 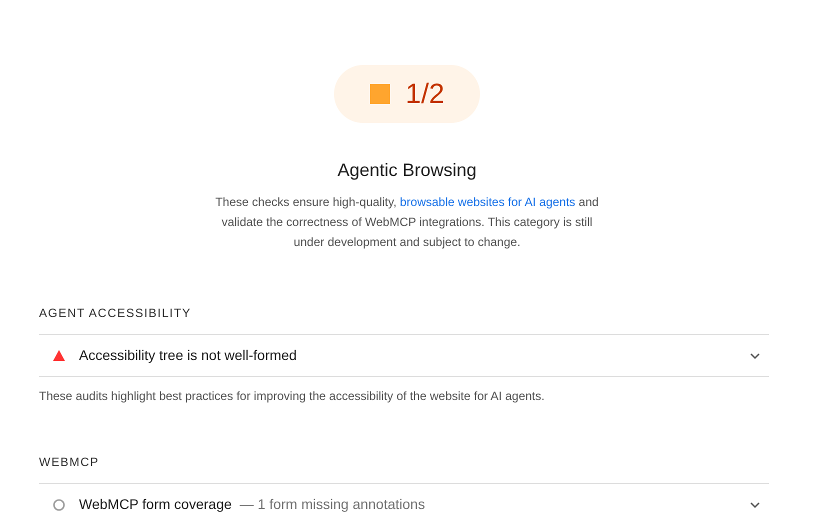 What do you see at coordinates (404, 468) in the screenshot?
I see `section-heading: WEBMCP` at bounding box center [404, 468].